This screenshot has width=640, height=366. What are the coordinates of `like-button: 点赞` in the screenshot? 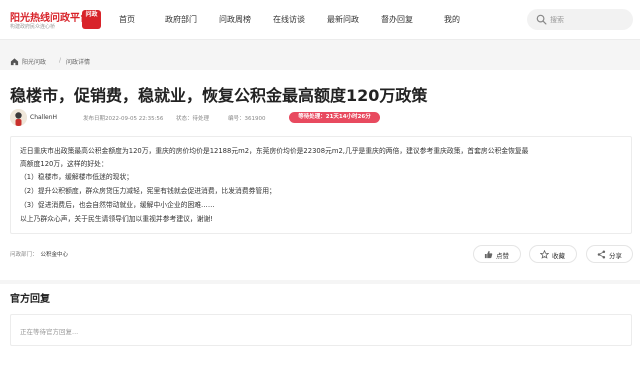 It's located at (497, 254).